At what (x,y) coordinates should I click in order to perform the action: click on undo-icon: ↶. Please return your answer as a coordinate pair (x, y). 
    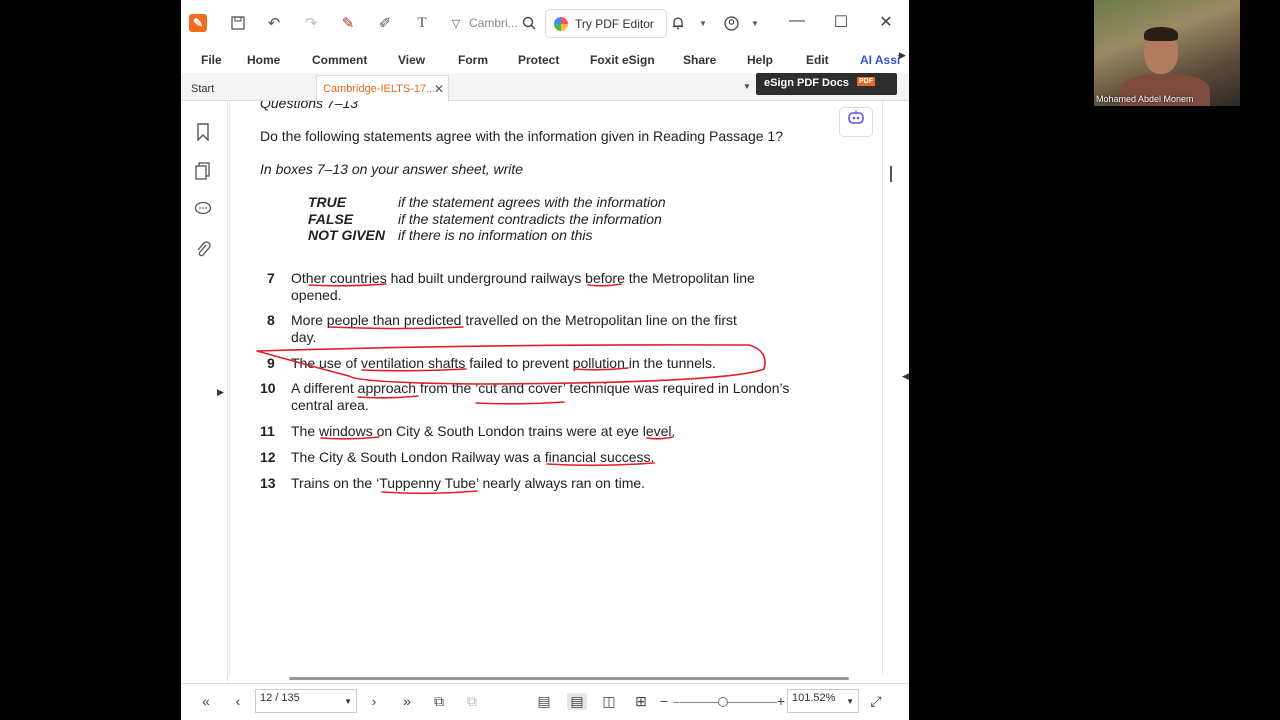
    Looking at the image, I should click on (274, 23).